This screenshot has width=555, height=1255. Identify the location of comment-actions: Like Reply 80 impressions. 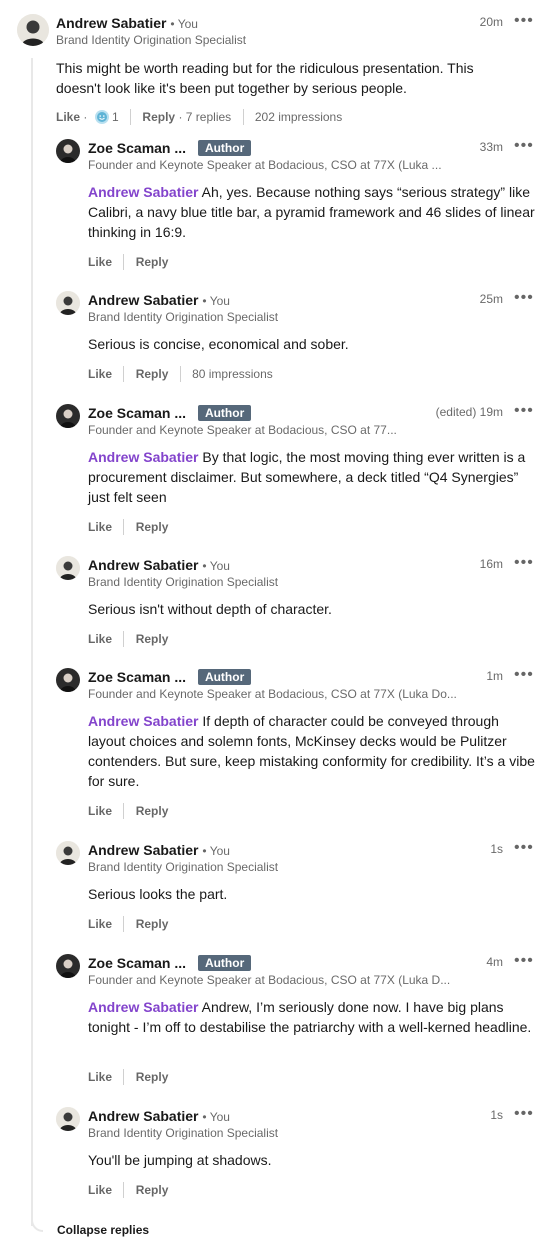
(180, 374).